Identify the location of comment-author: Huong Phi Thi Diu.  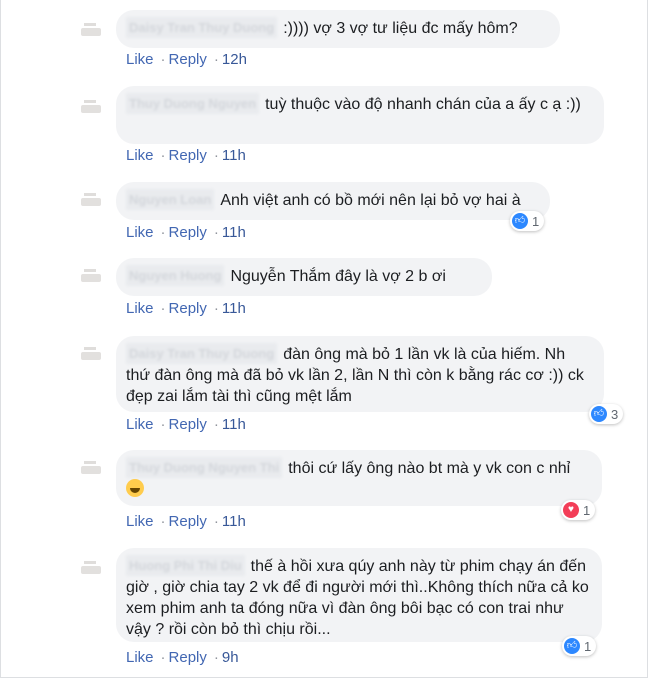
(185, 565).